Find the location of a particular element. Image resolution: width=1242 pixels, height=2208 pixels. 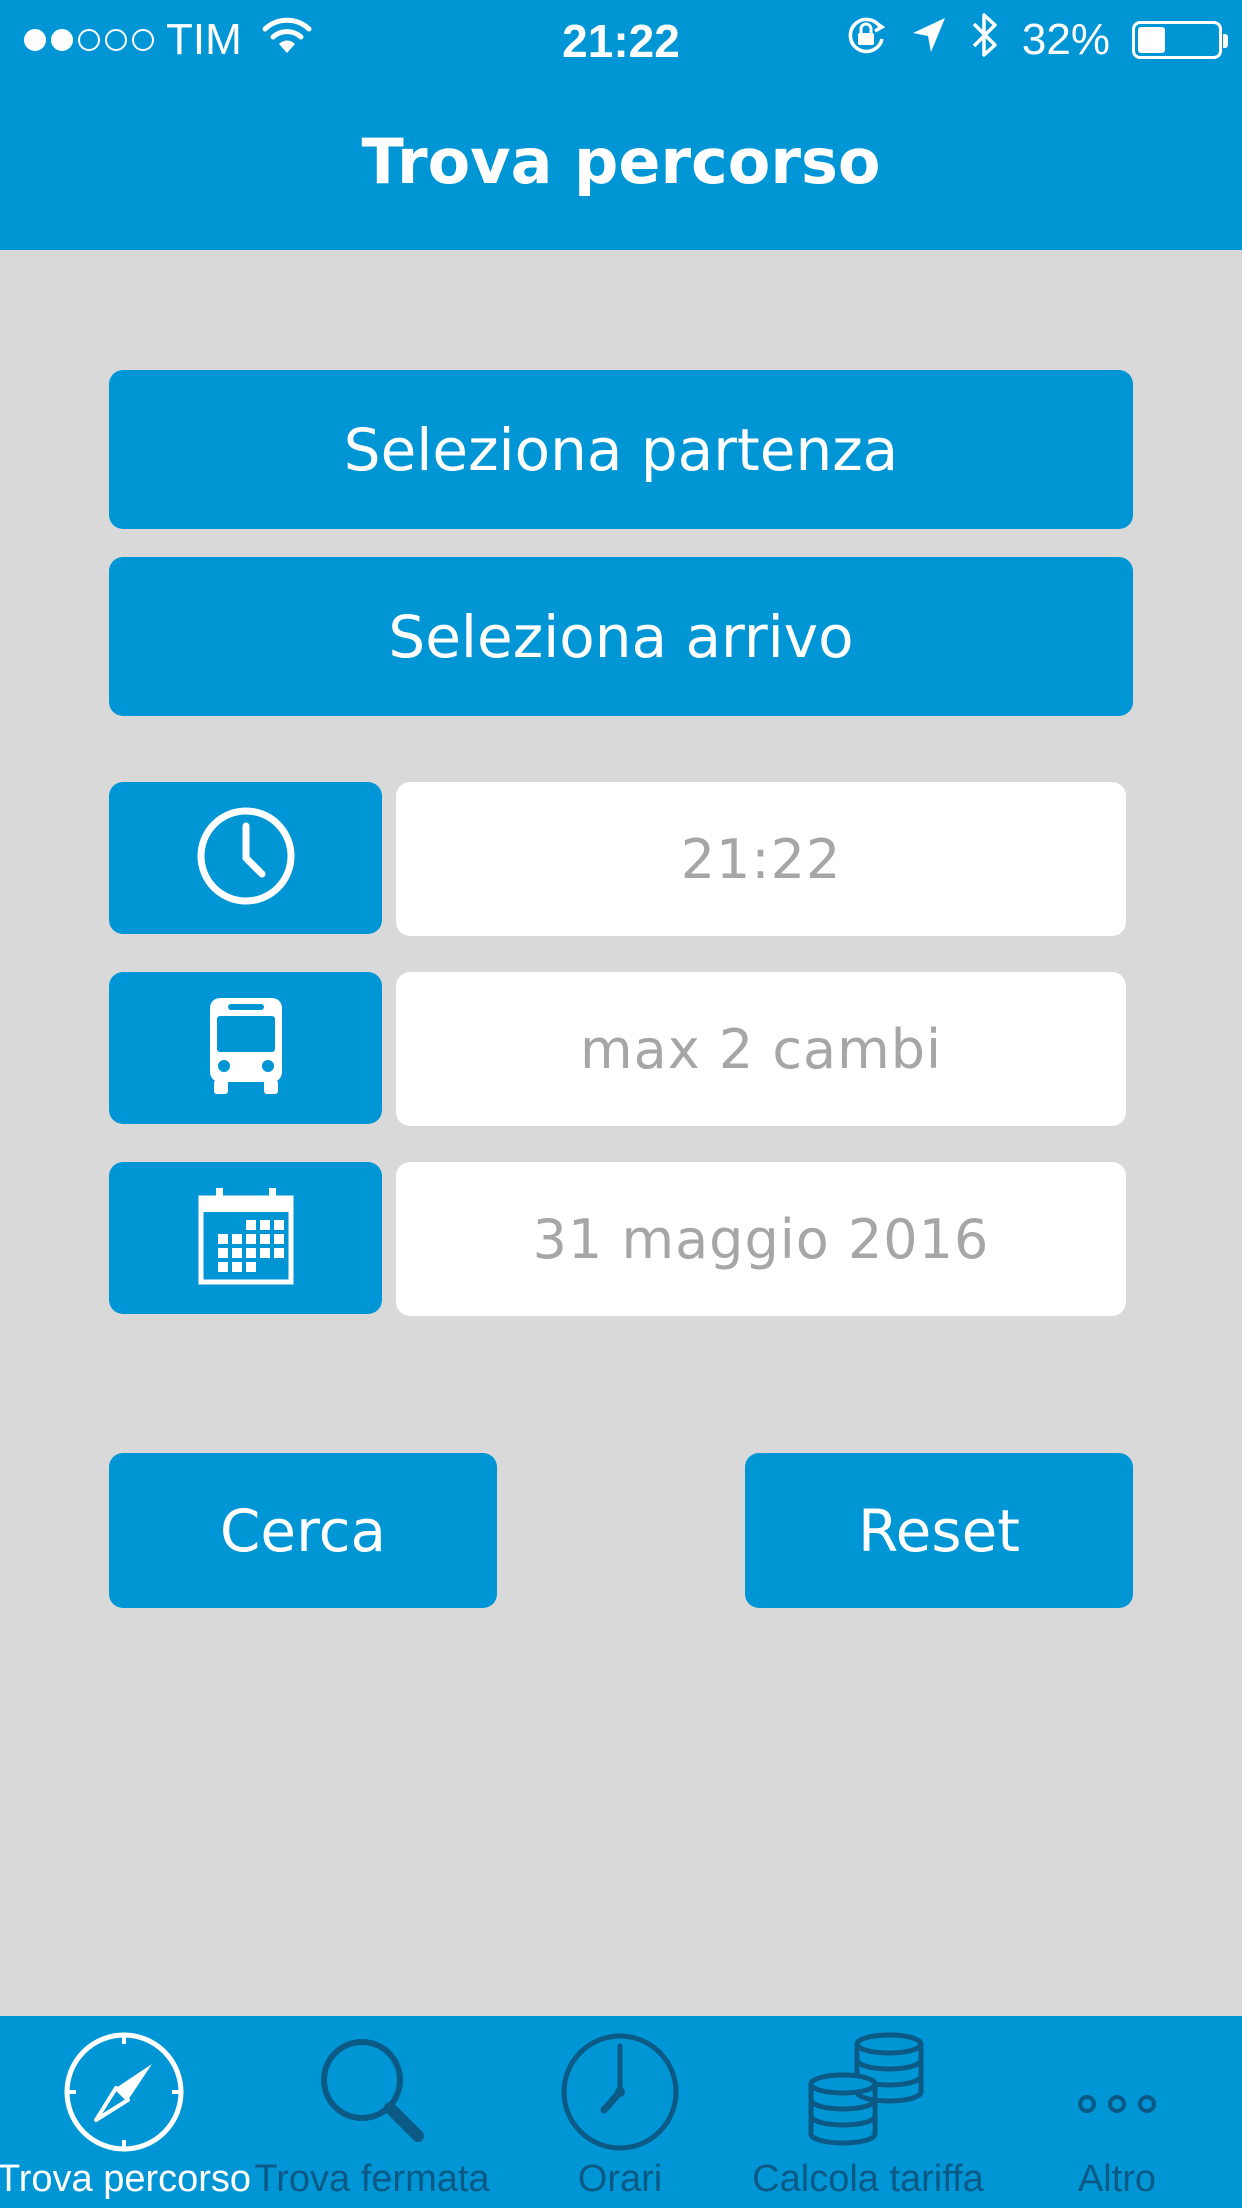

coins-icon is located at coordinates (868, 2087).